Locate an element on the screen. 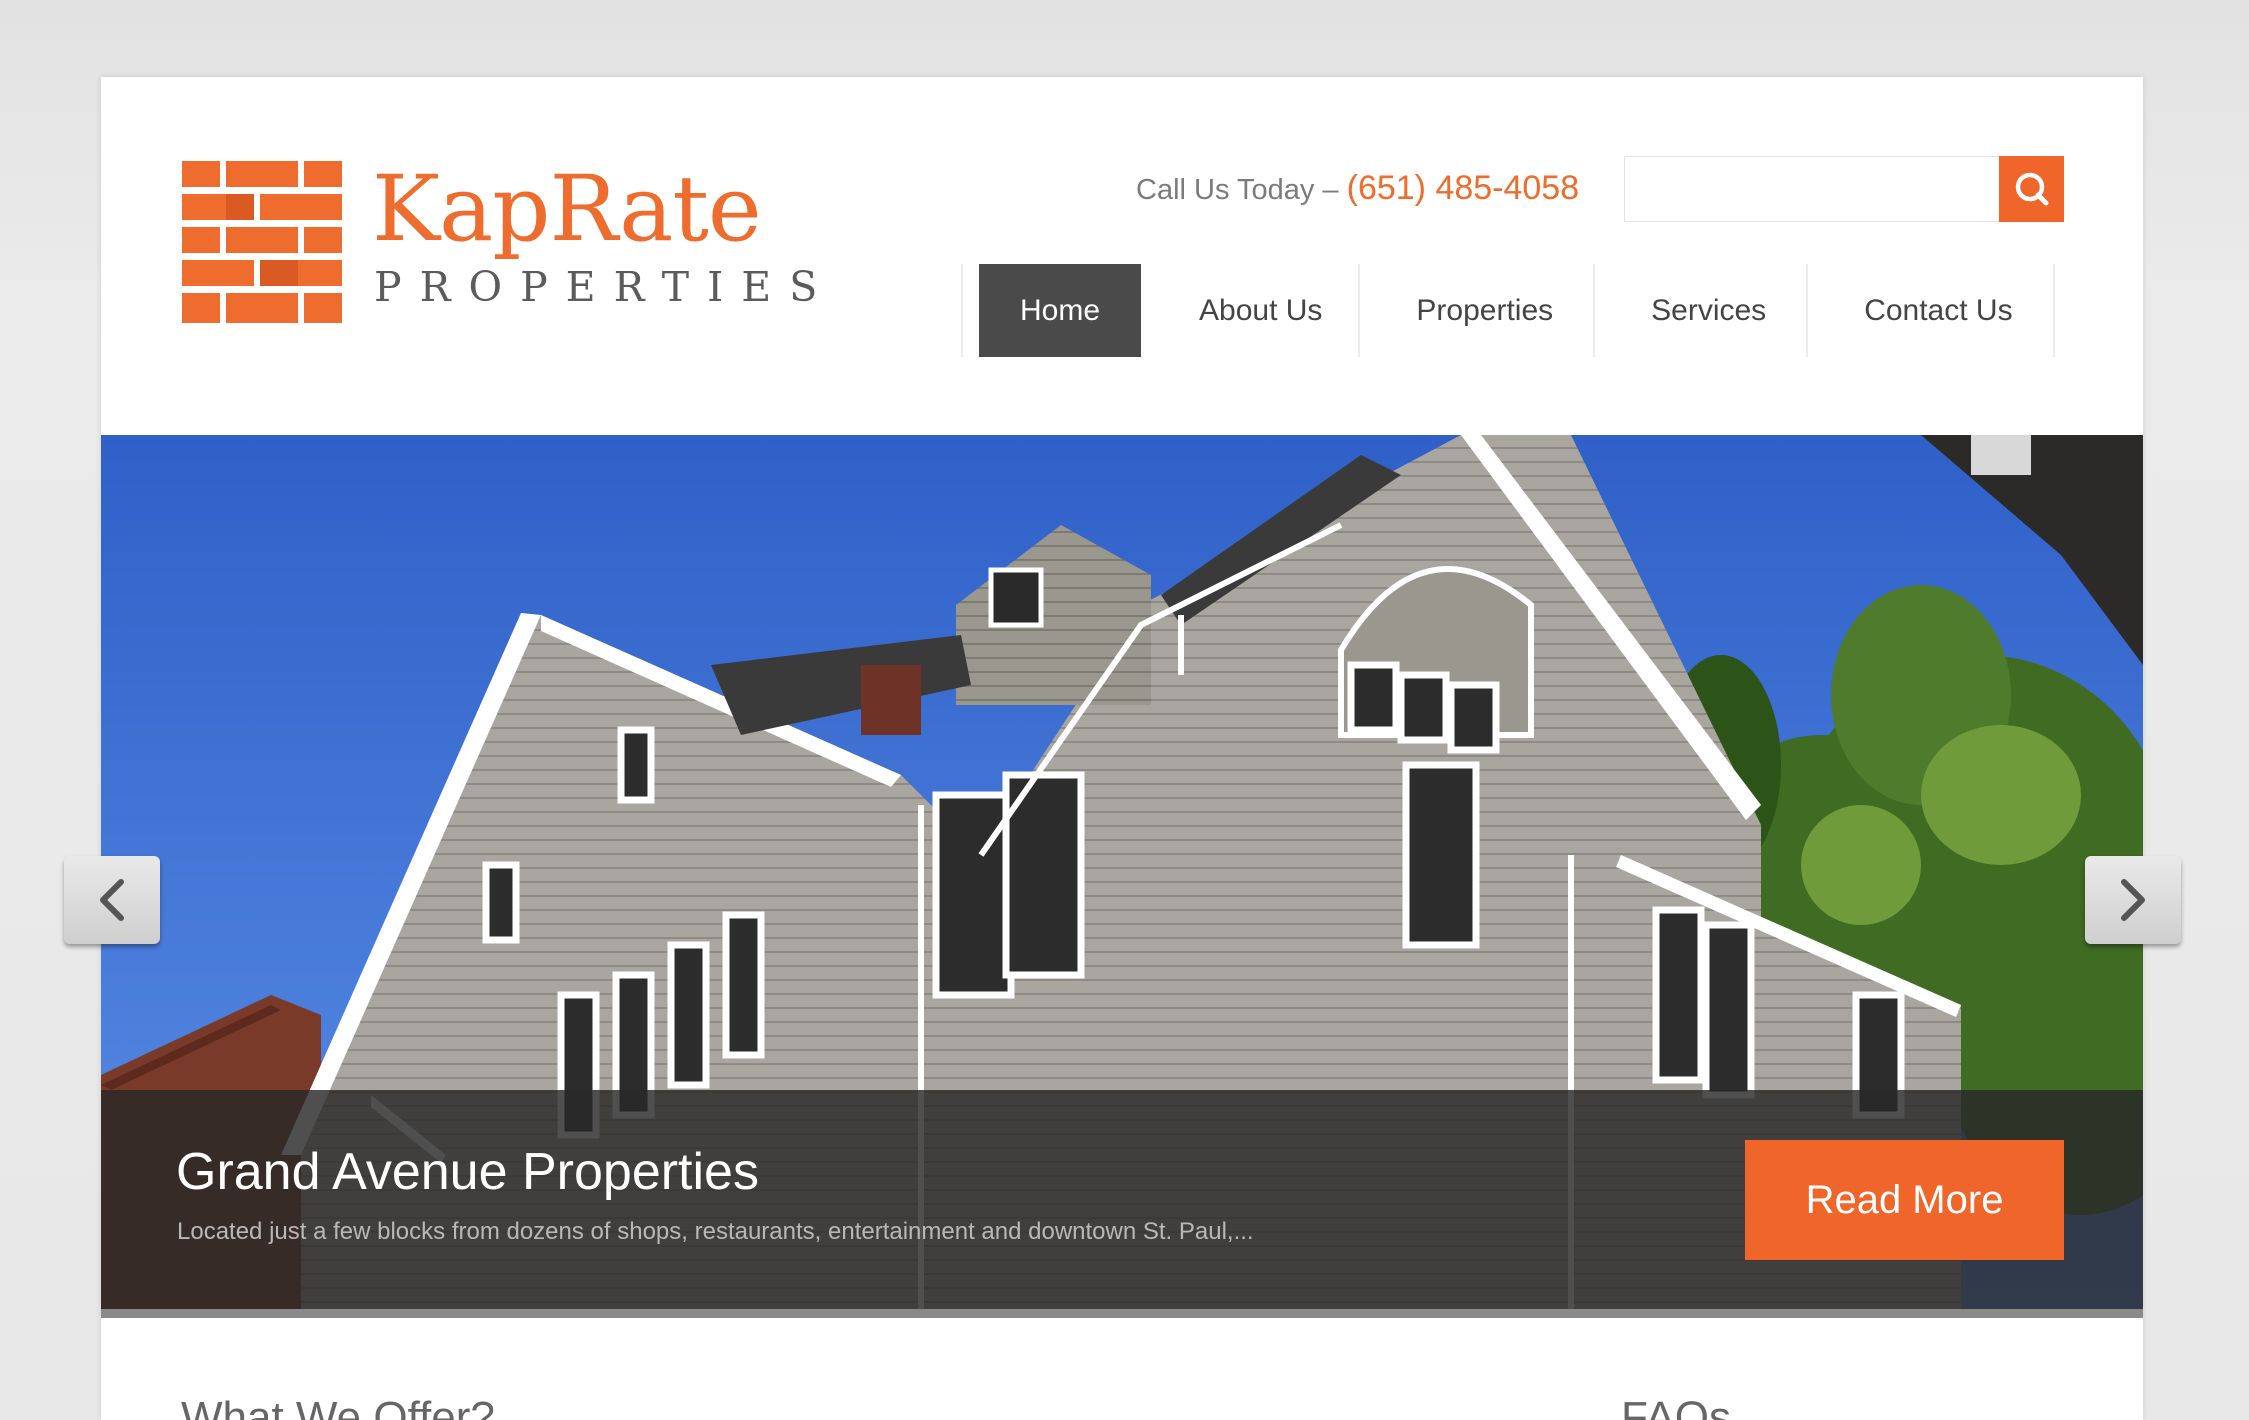 The width and height of the screenshot is (2249, 1420). nav-divider is located at coordinates (2053, 310).